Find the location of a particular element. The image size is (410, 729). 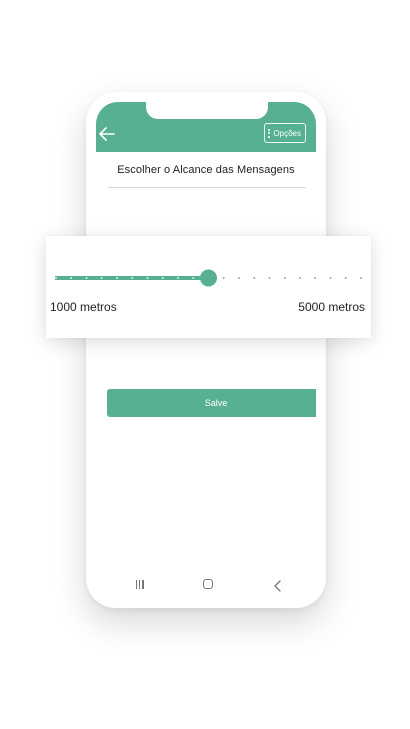

range-slider-card: 1000 metros 5000 metros is located at coordinates (208, 287).